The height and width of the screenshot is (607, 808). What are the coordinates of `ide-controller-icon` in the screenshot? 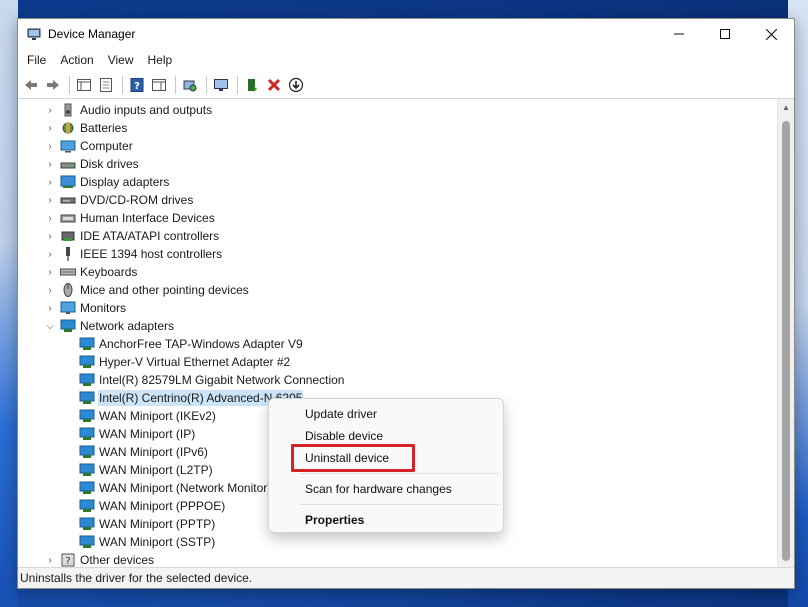 It's located at (68, 236).